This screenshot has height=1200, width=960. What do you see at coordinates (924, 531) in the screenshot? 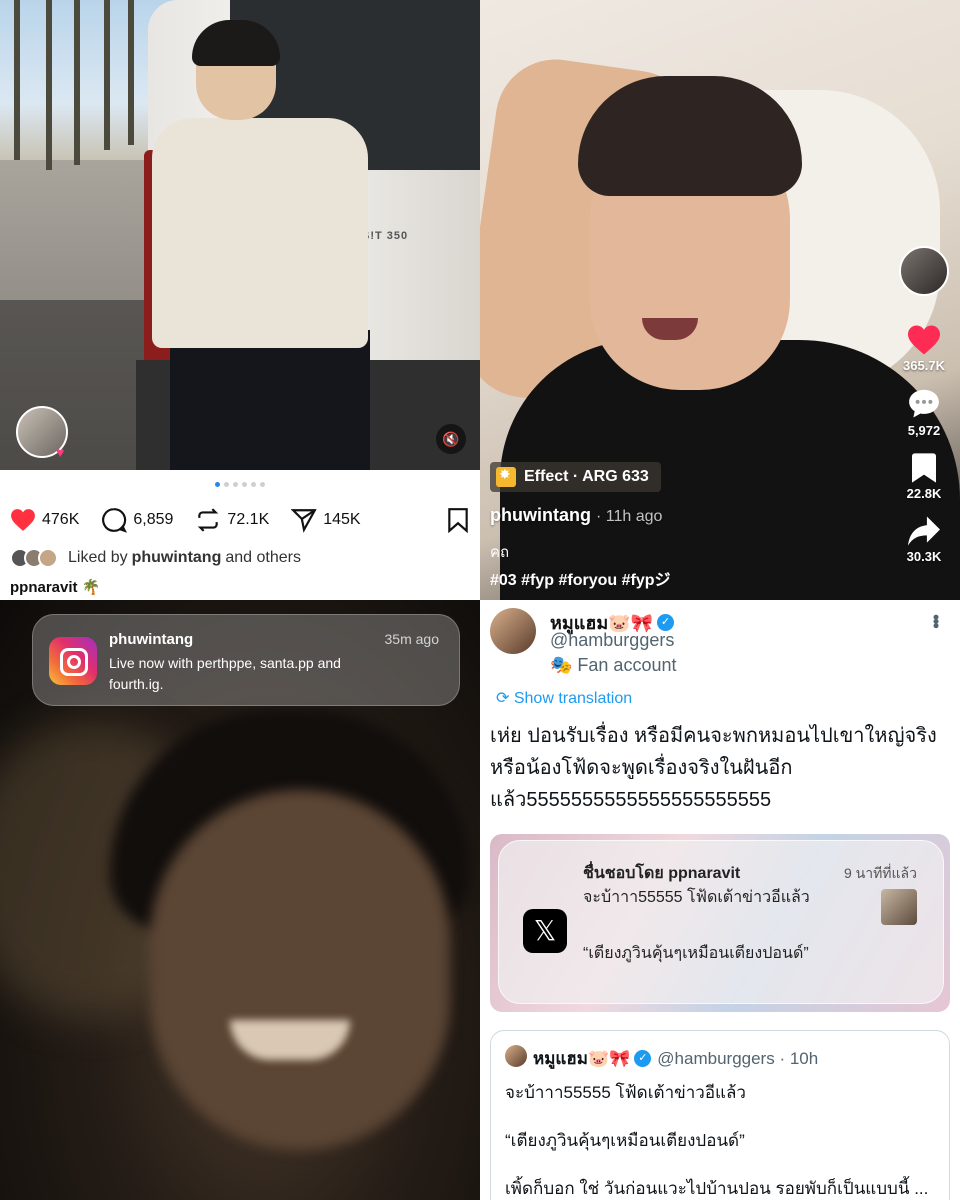
I see `share-icon` at bounding box center [924, 531].